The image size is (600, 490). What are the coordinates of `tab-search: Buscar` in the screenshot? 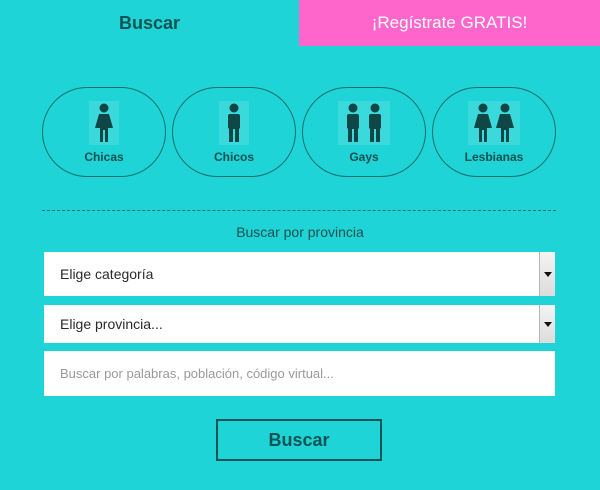 It's located at (149, 23).